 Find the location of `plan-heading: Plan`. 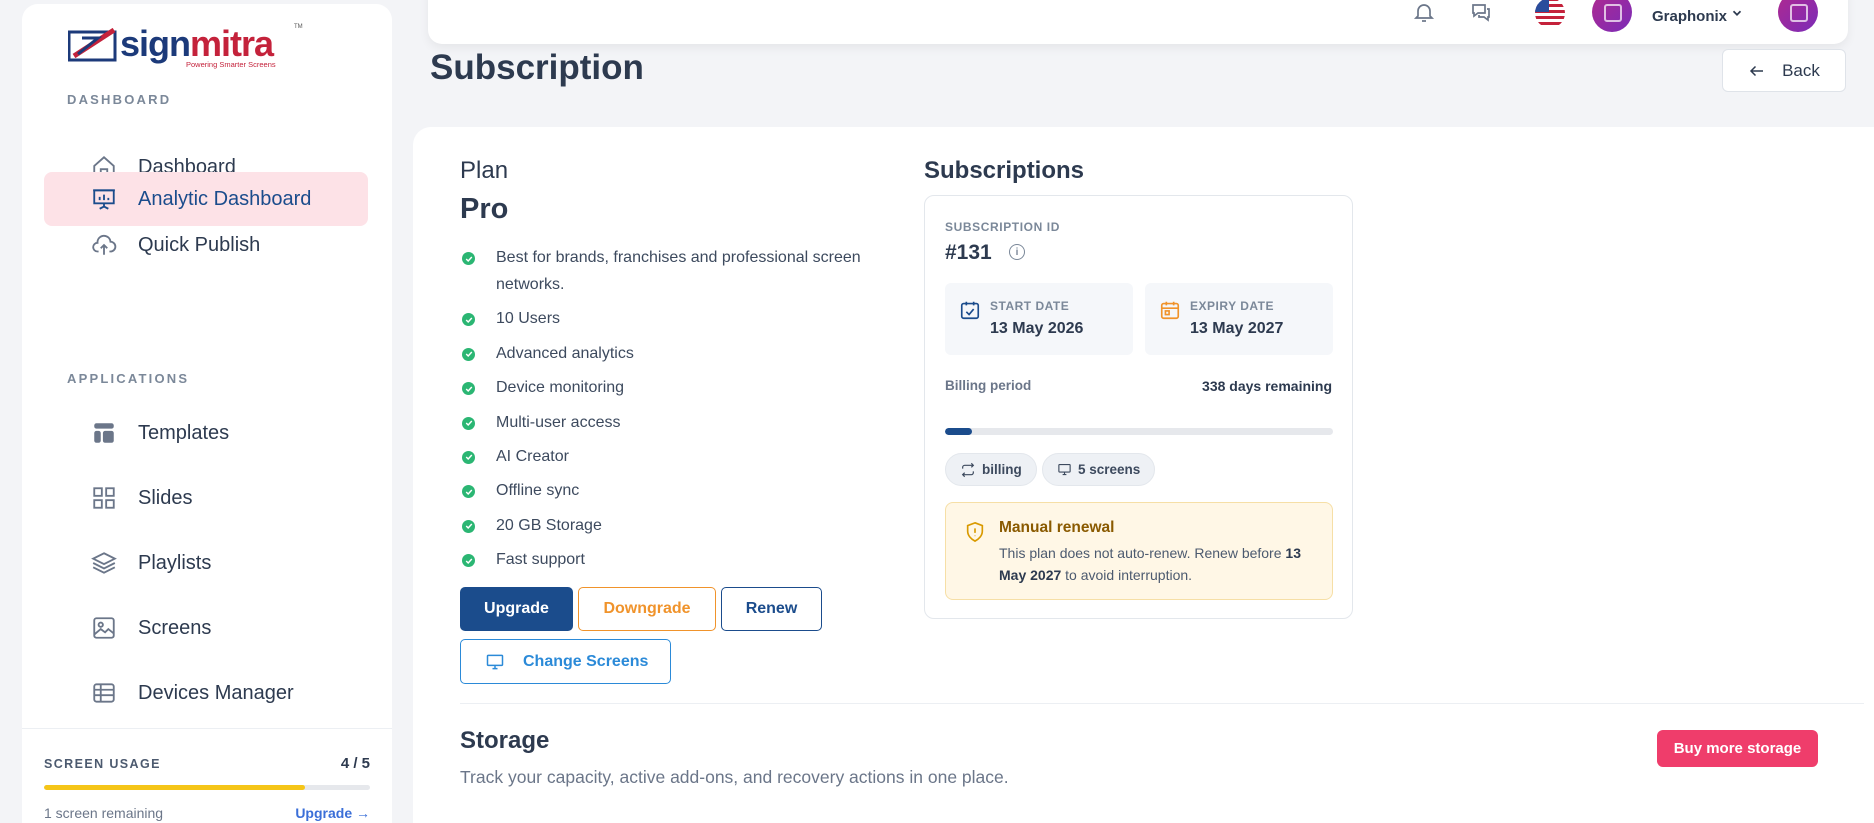

plan-heading: Plan is located at coordinates (484, 170).